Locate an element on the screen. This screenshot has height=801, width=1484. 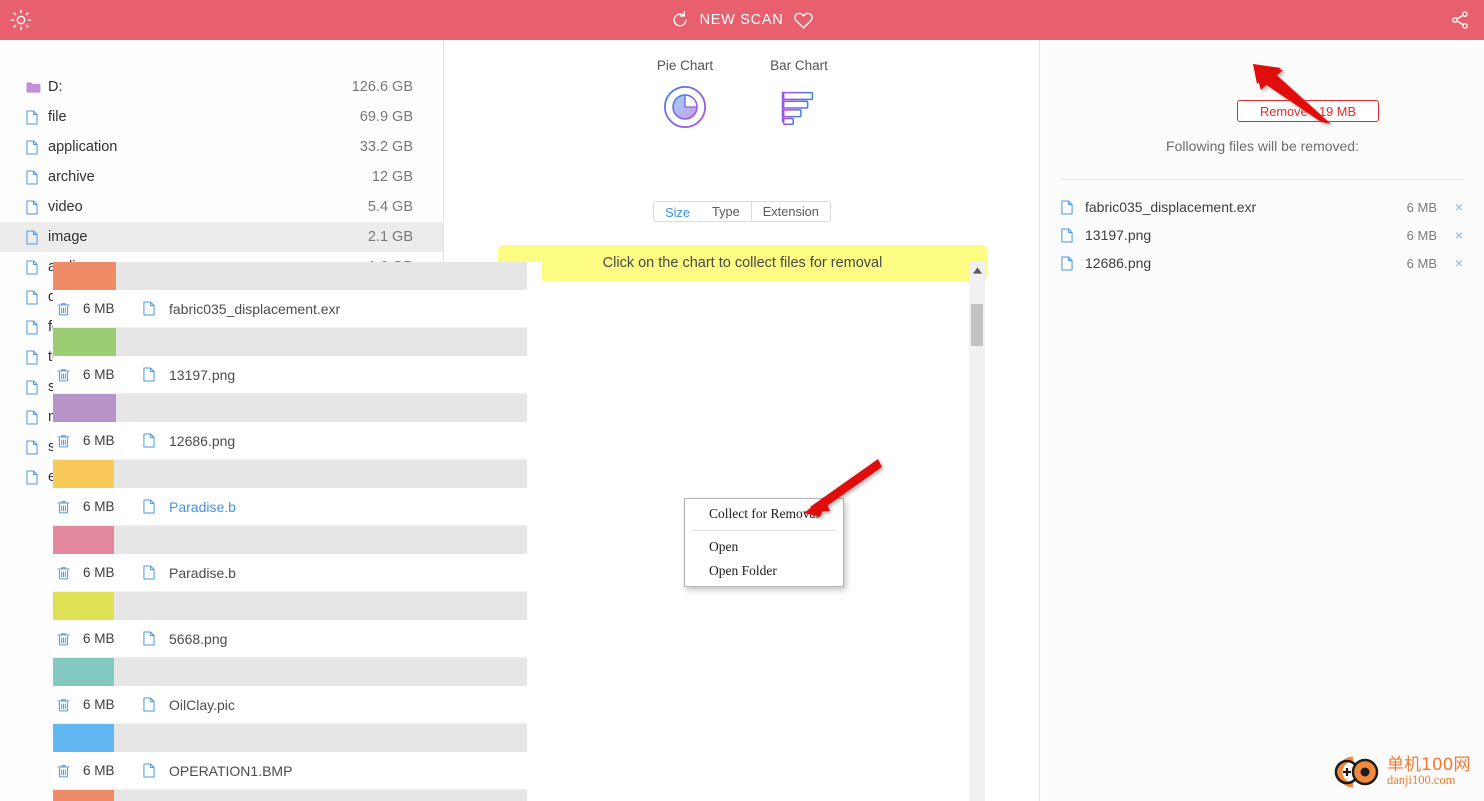
sidebar-item-image: image 2.1 GB is located at coordinates (221, 237).